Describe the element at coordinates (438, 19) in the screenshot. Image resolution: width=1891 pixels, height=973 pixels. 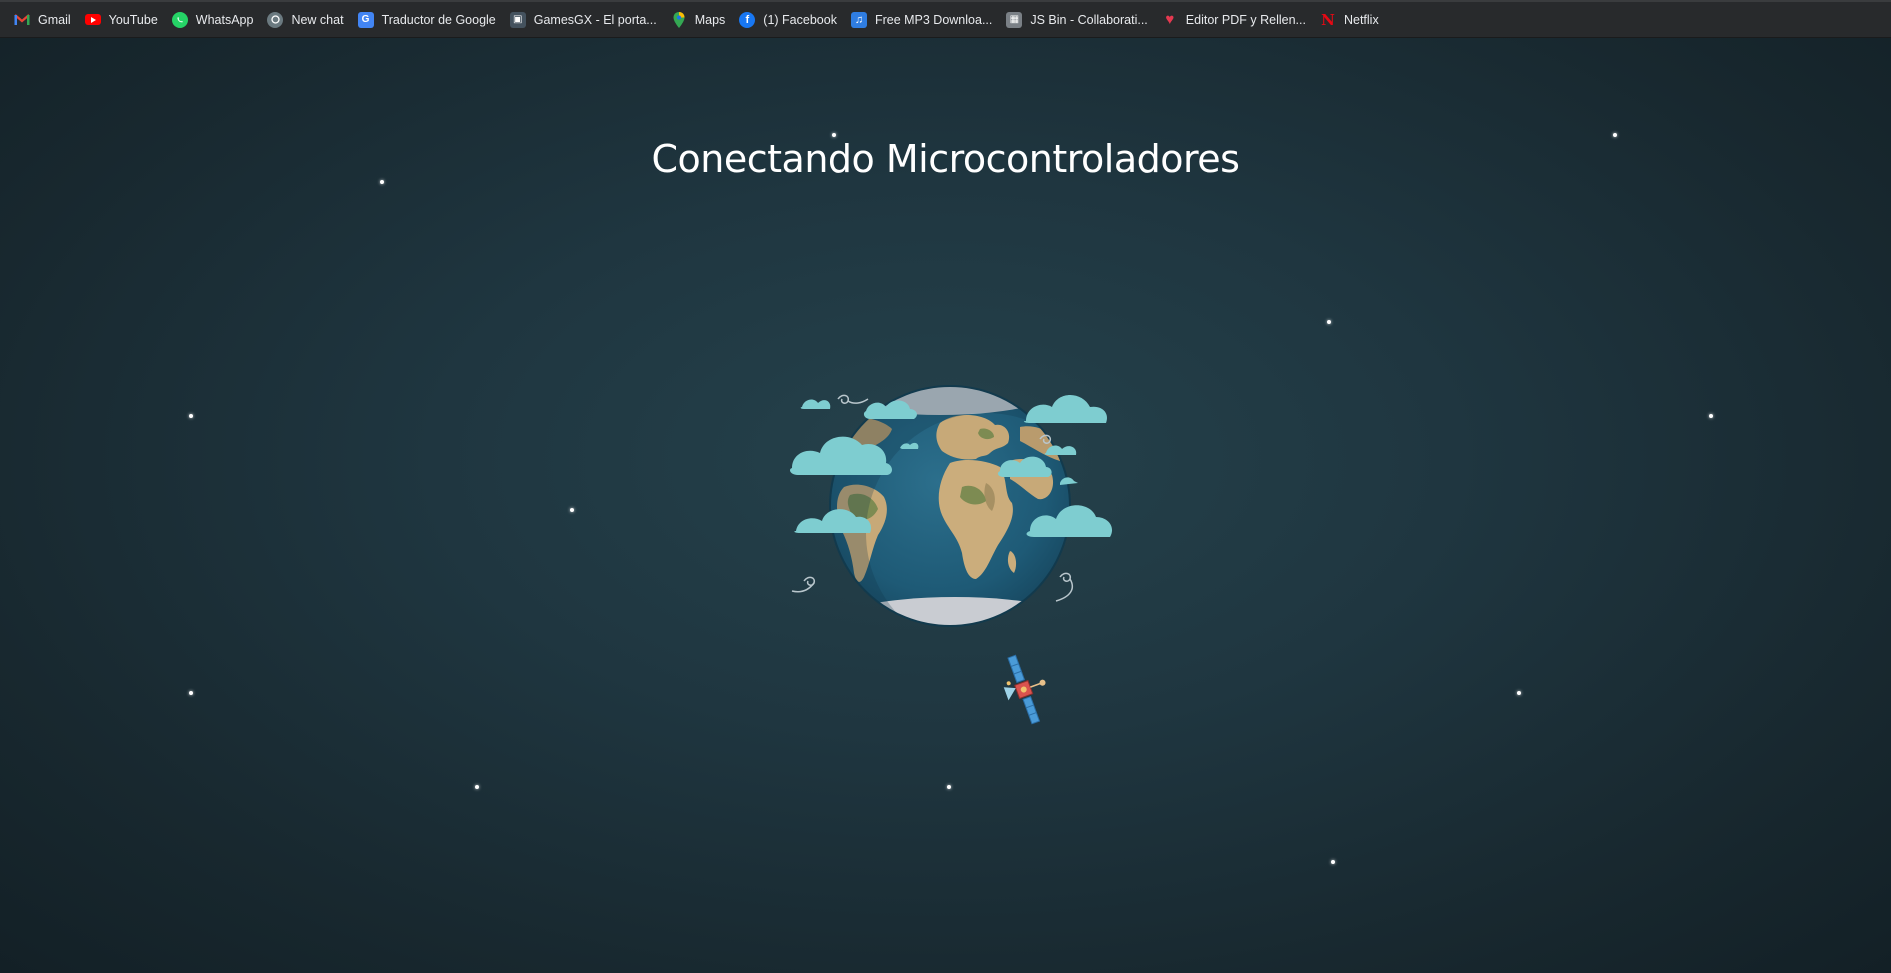
I see `bookmark-label: Traductor de Google` at that location.